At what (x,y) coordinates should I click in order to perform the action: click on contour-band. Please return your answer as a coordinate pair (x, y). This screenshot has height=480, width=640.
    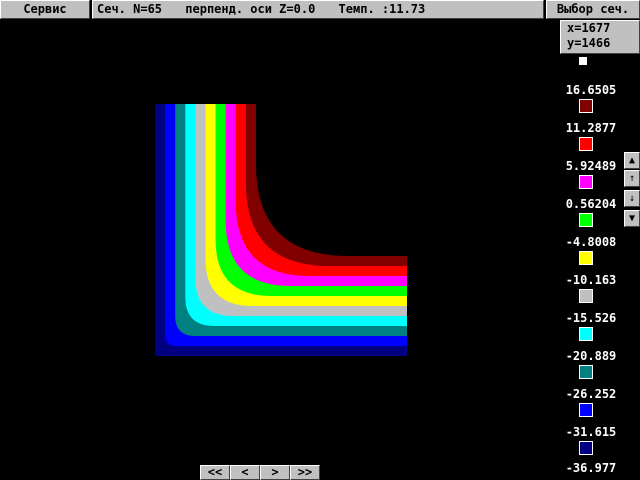
    Looking at the image, I should click on (281, 353).